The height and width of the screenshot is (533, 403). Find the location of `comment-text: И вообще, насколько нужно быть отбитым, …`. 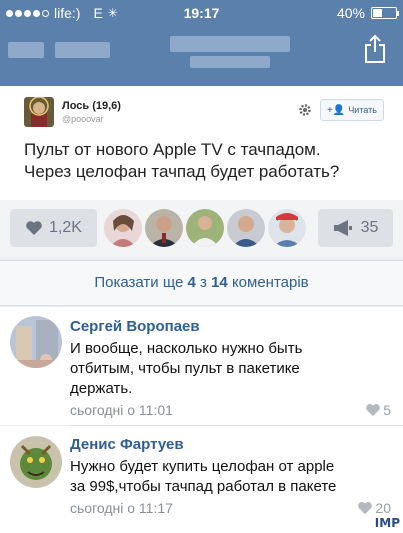

comment-text: И вообще, насколько нужно быть отбитым, … is located at coordinates (232, 369).